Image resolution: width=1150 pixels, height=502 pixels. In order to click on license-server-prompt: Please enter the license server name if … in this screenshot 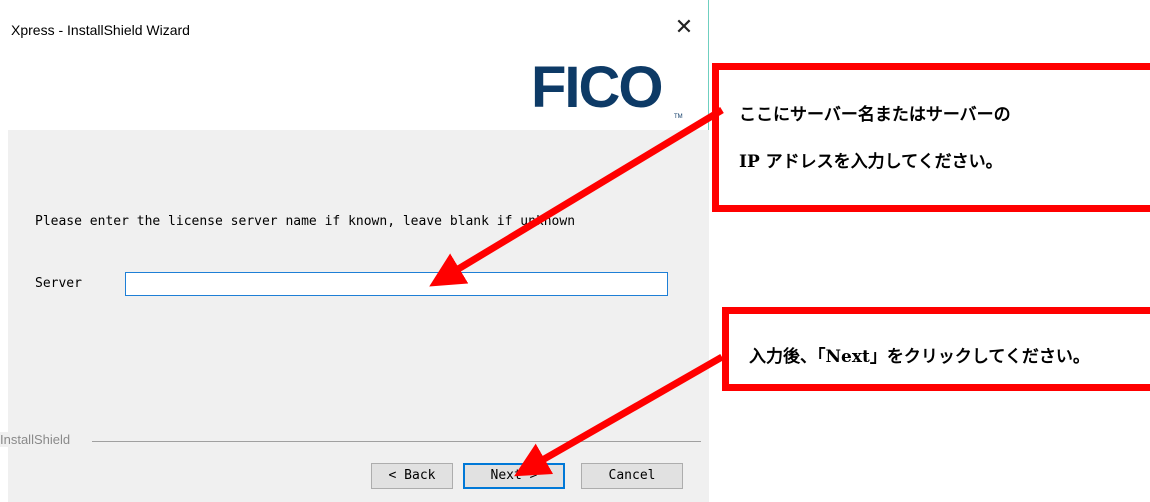, I will do `click(305, 221)`.